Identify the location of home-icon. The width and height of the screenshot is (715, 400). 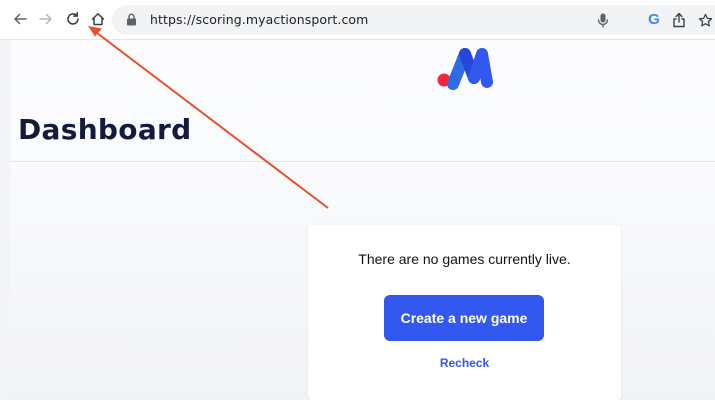
(98, 19).